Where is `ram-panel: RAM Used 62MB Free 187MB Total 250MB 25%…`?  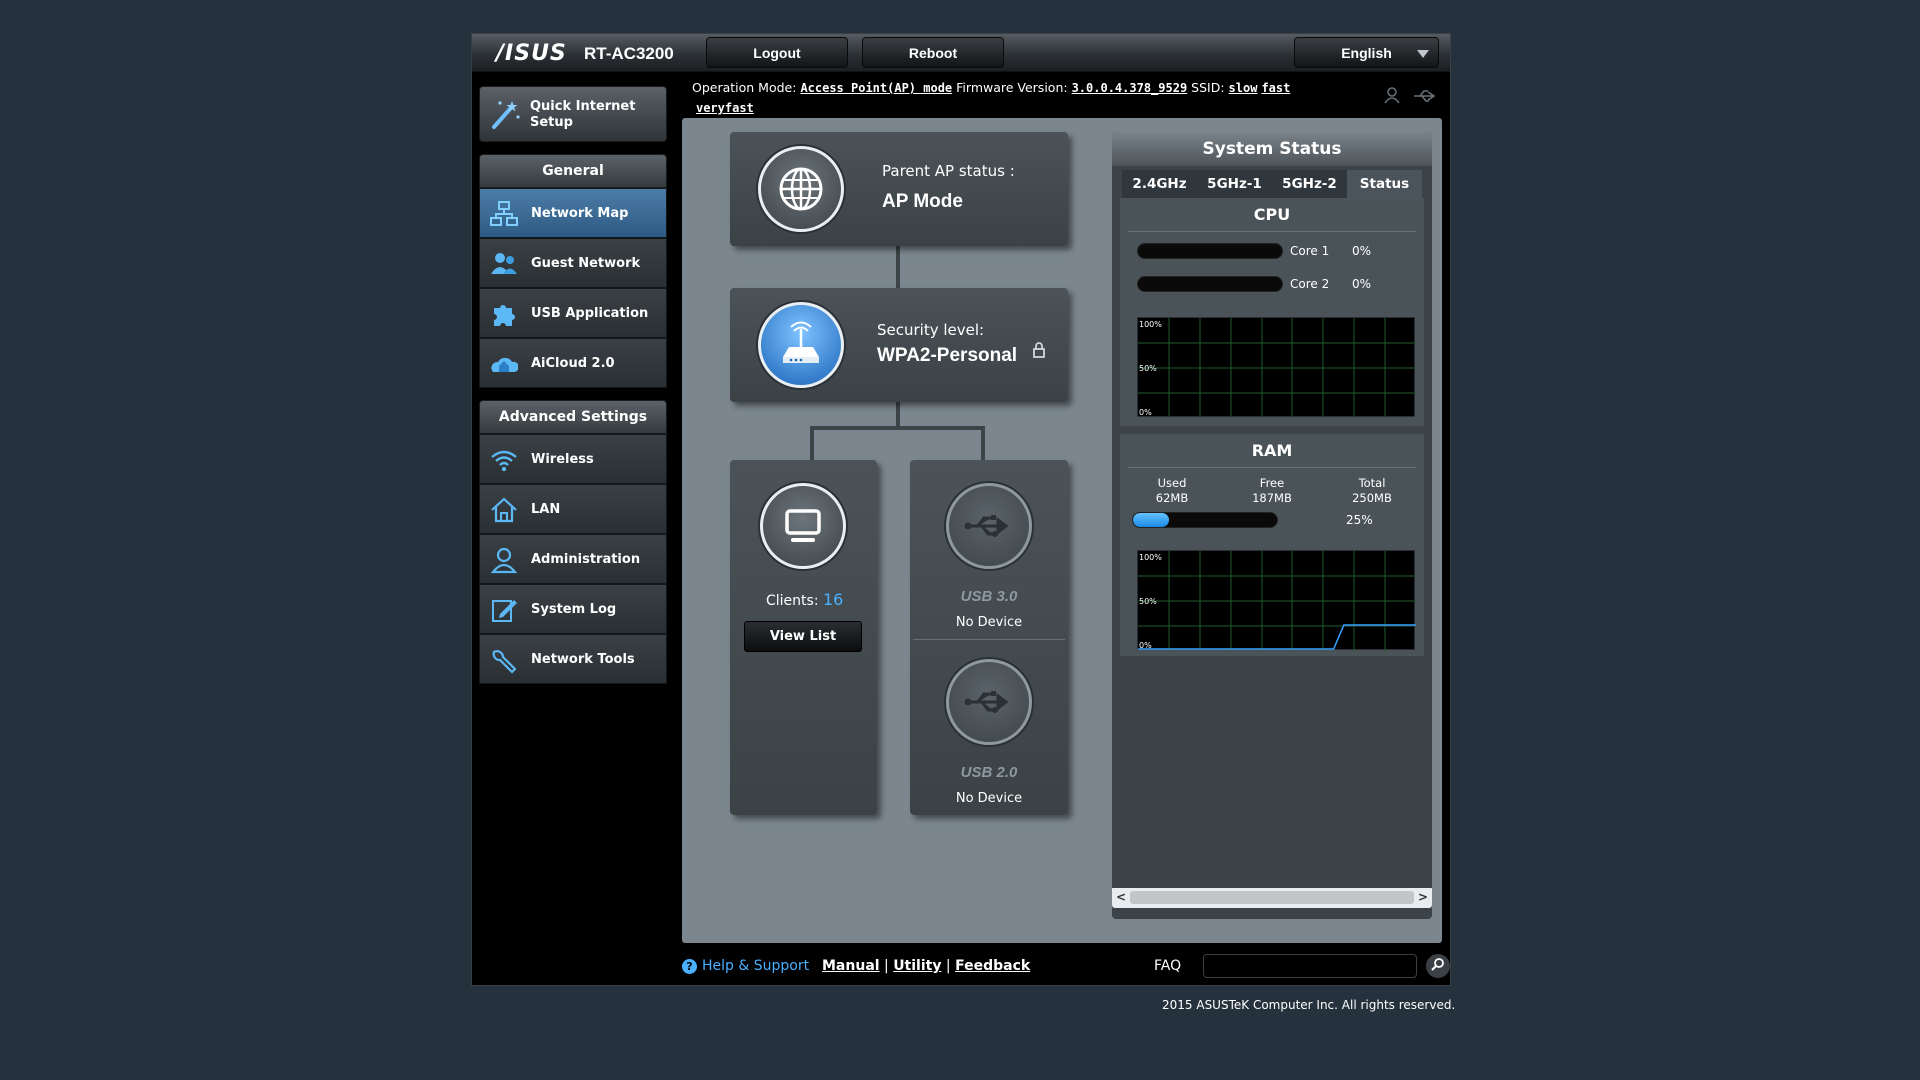
ram-panel: RAM Used 62MB Free 187MB Total 250MB 25%… is located at coordinates (1272, 545).